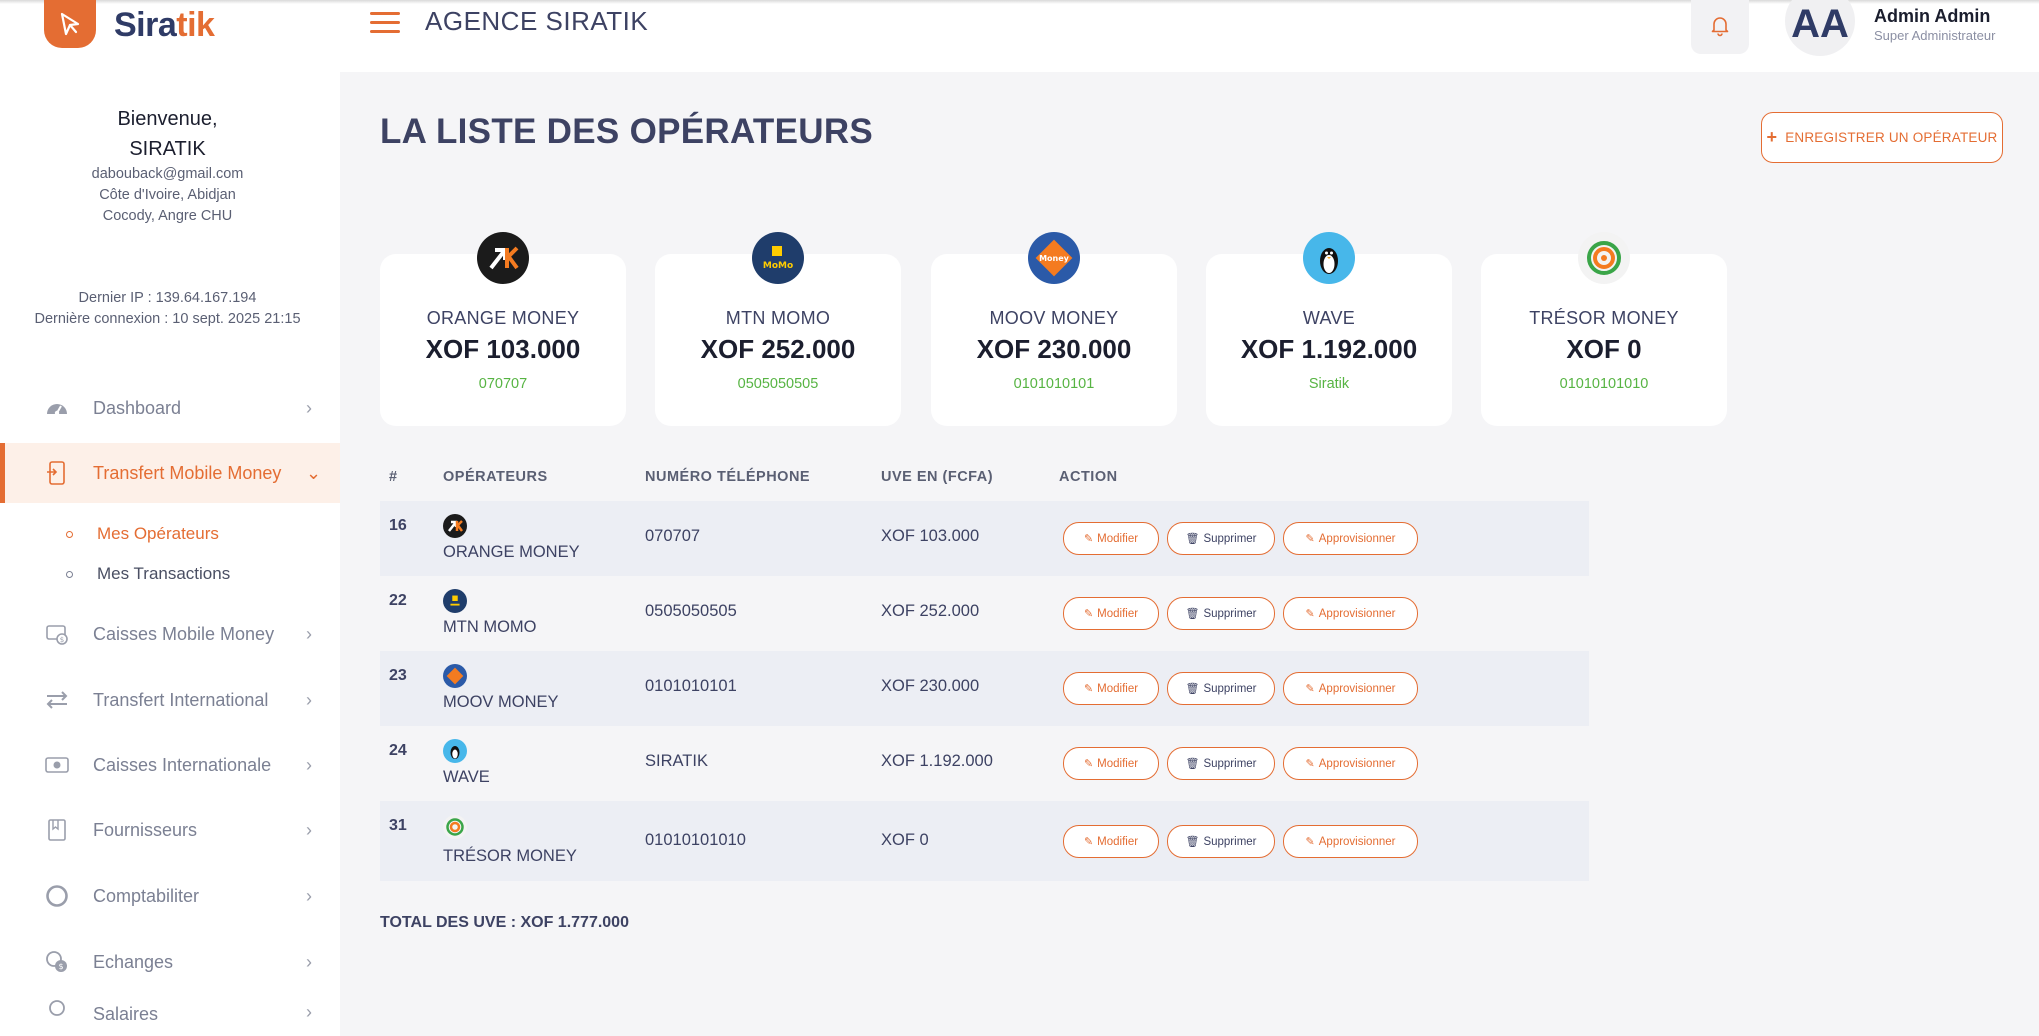 The width and height of the screenshot is (2039, 1036). What do you see at coordinates (69, 534) in the screenshot?
I see `bullet-icon` at bounding box center [69, 534].